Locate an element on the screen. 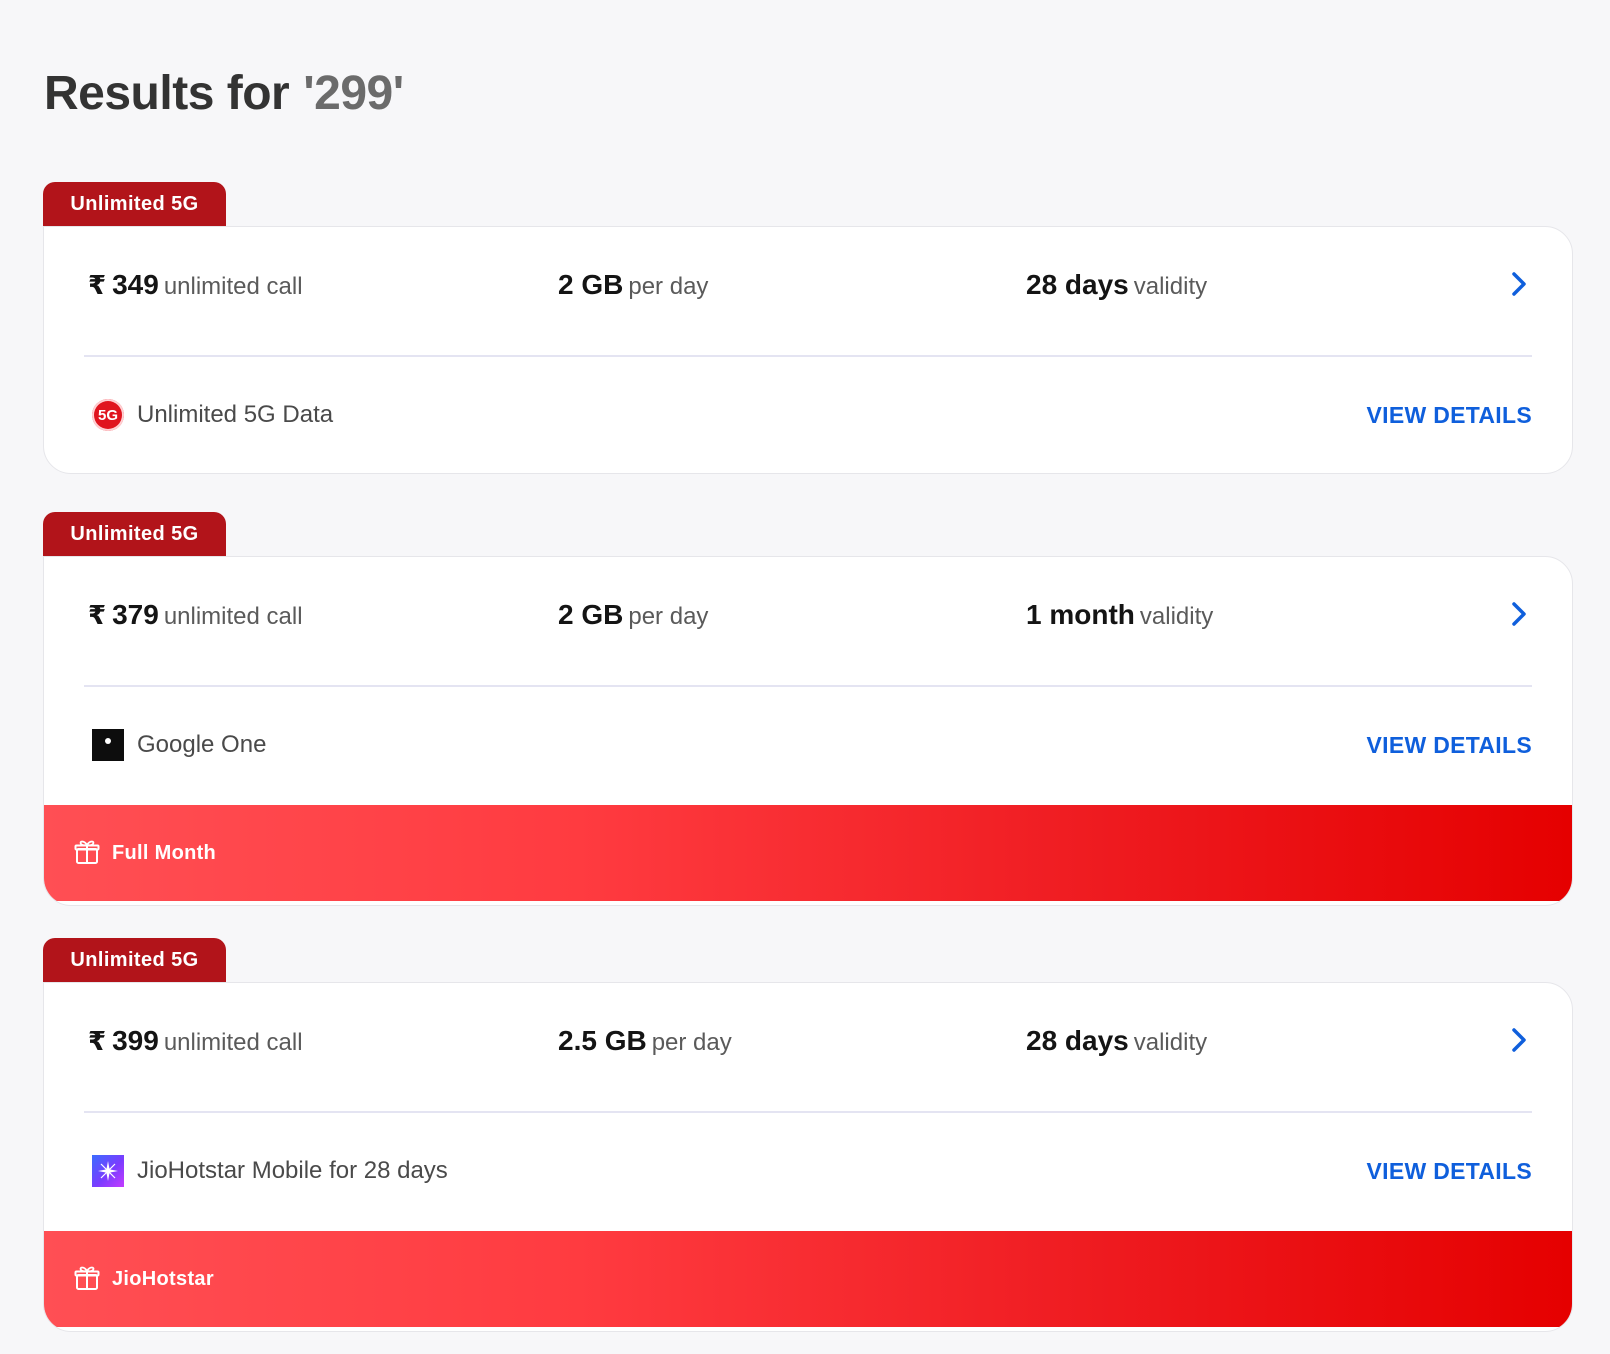 Image resolution: width=1610 pixels, height=1354 pixels. plan-price: ₹399 unlimited call is located at coordinates (195, 1041).